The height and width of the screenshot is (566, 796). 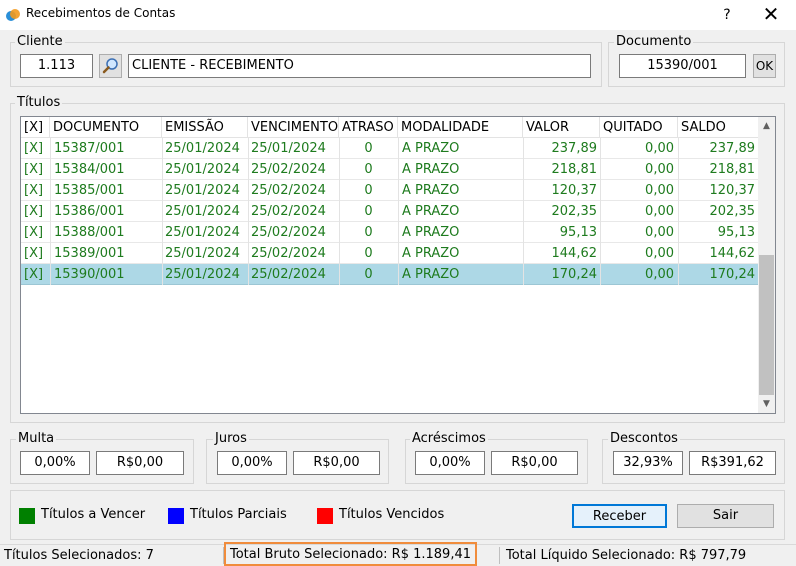 I want to click on magnifier-icon, so click(x=110, y=66).